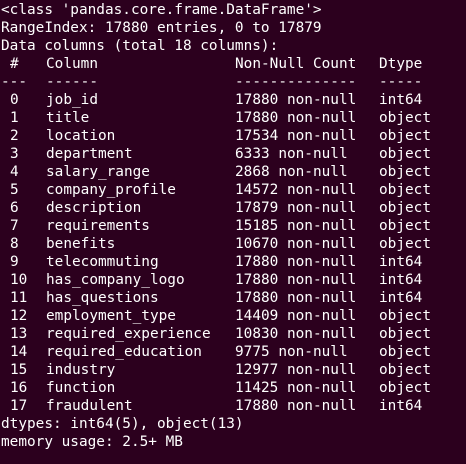 The image size is (466, 464). I want to click on row-num: 3, so click(14, 154).